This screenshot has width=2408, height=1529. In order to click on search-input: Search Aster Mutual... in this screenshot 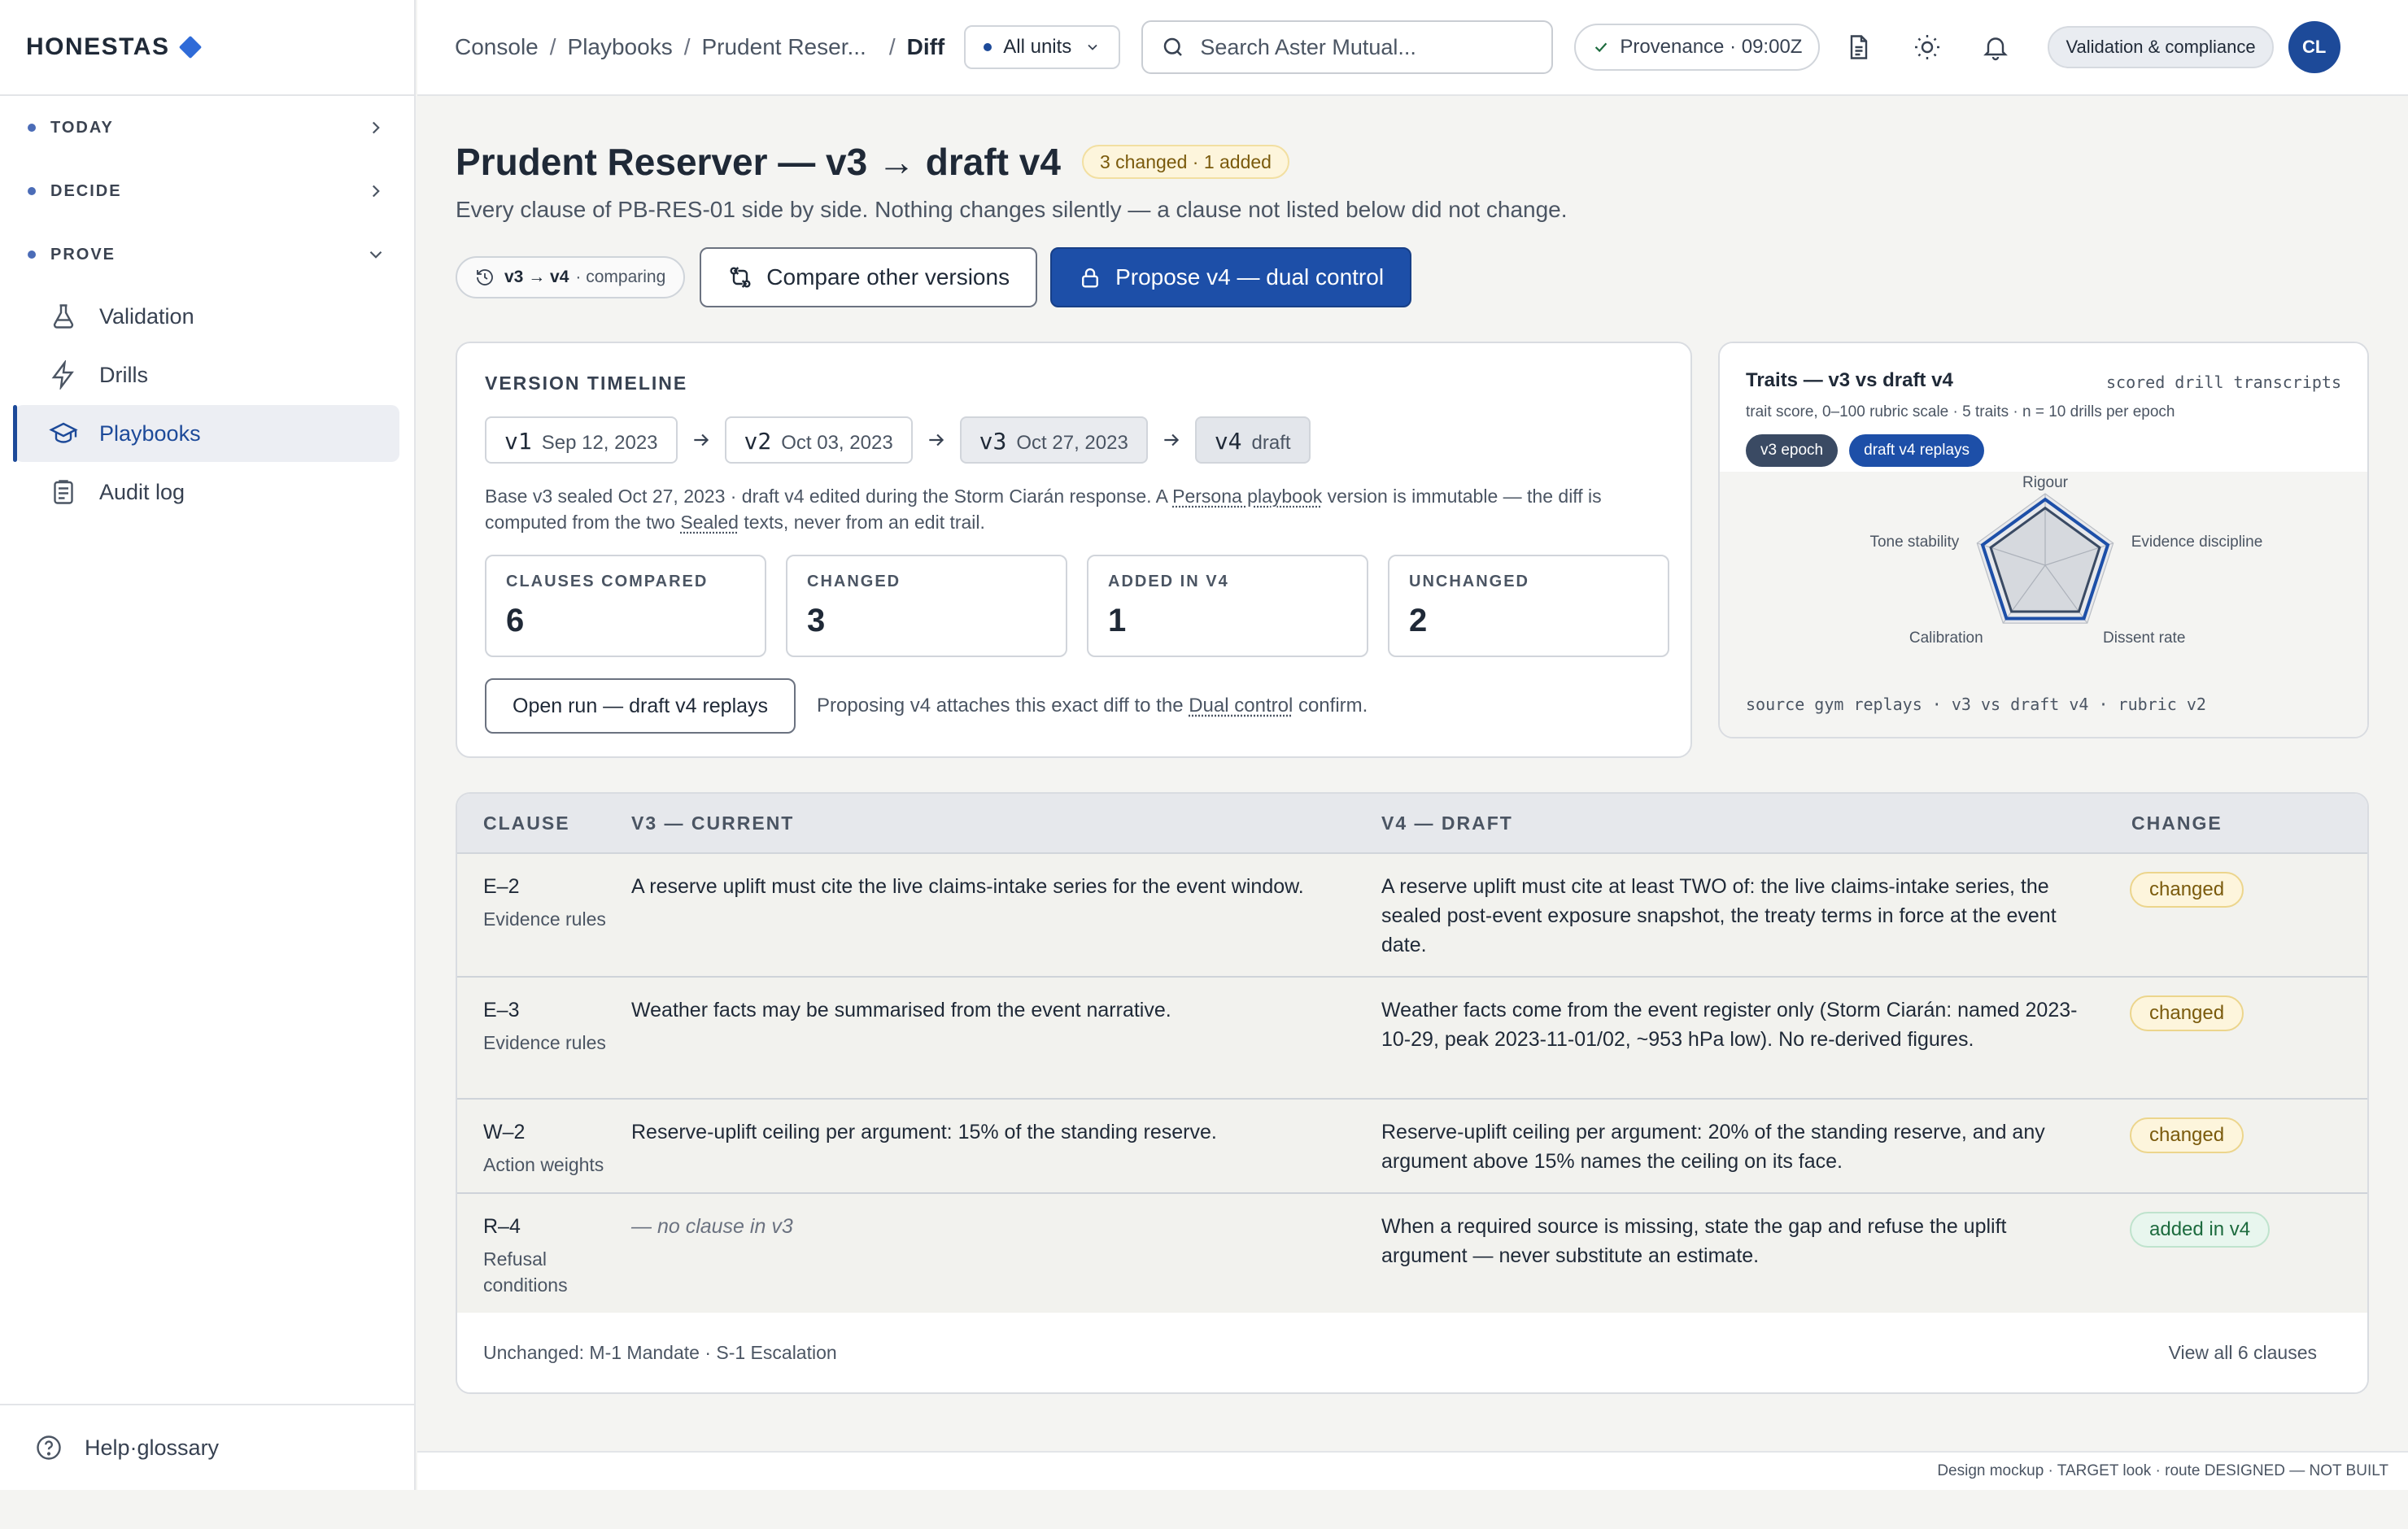, I will do `click(1348, 47)`.